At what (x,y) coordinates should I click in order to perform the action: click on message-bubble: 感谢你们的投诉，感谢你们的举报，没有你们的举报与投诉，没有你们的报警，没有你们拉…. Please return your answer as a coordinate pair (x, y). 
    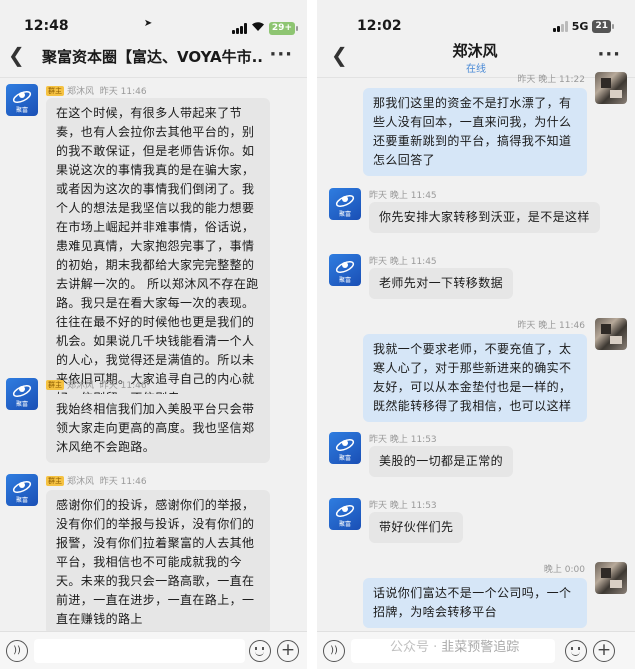
    Looking at the image, I should click on (158, 562).